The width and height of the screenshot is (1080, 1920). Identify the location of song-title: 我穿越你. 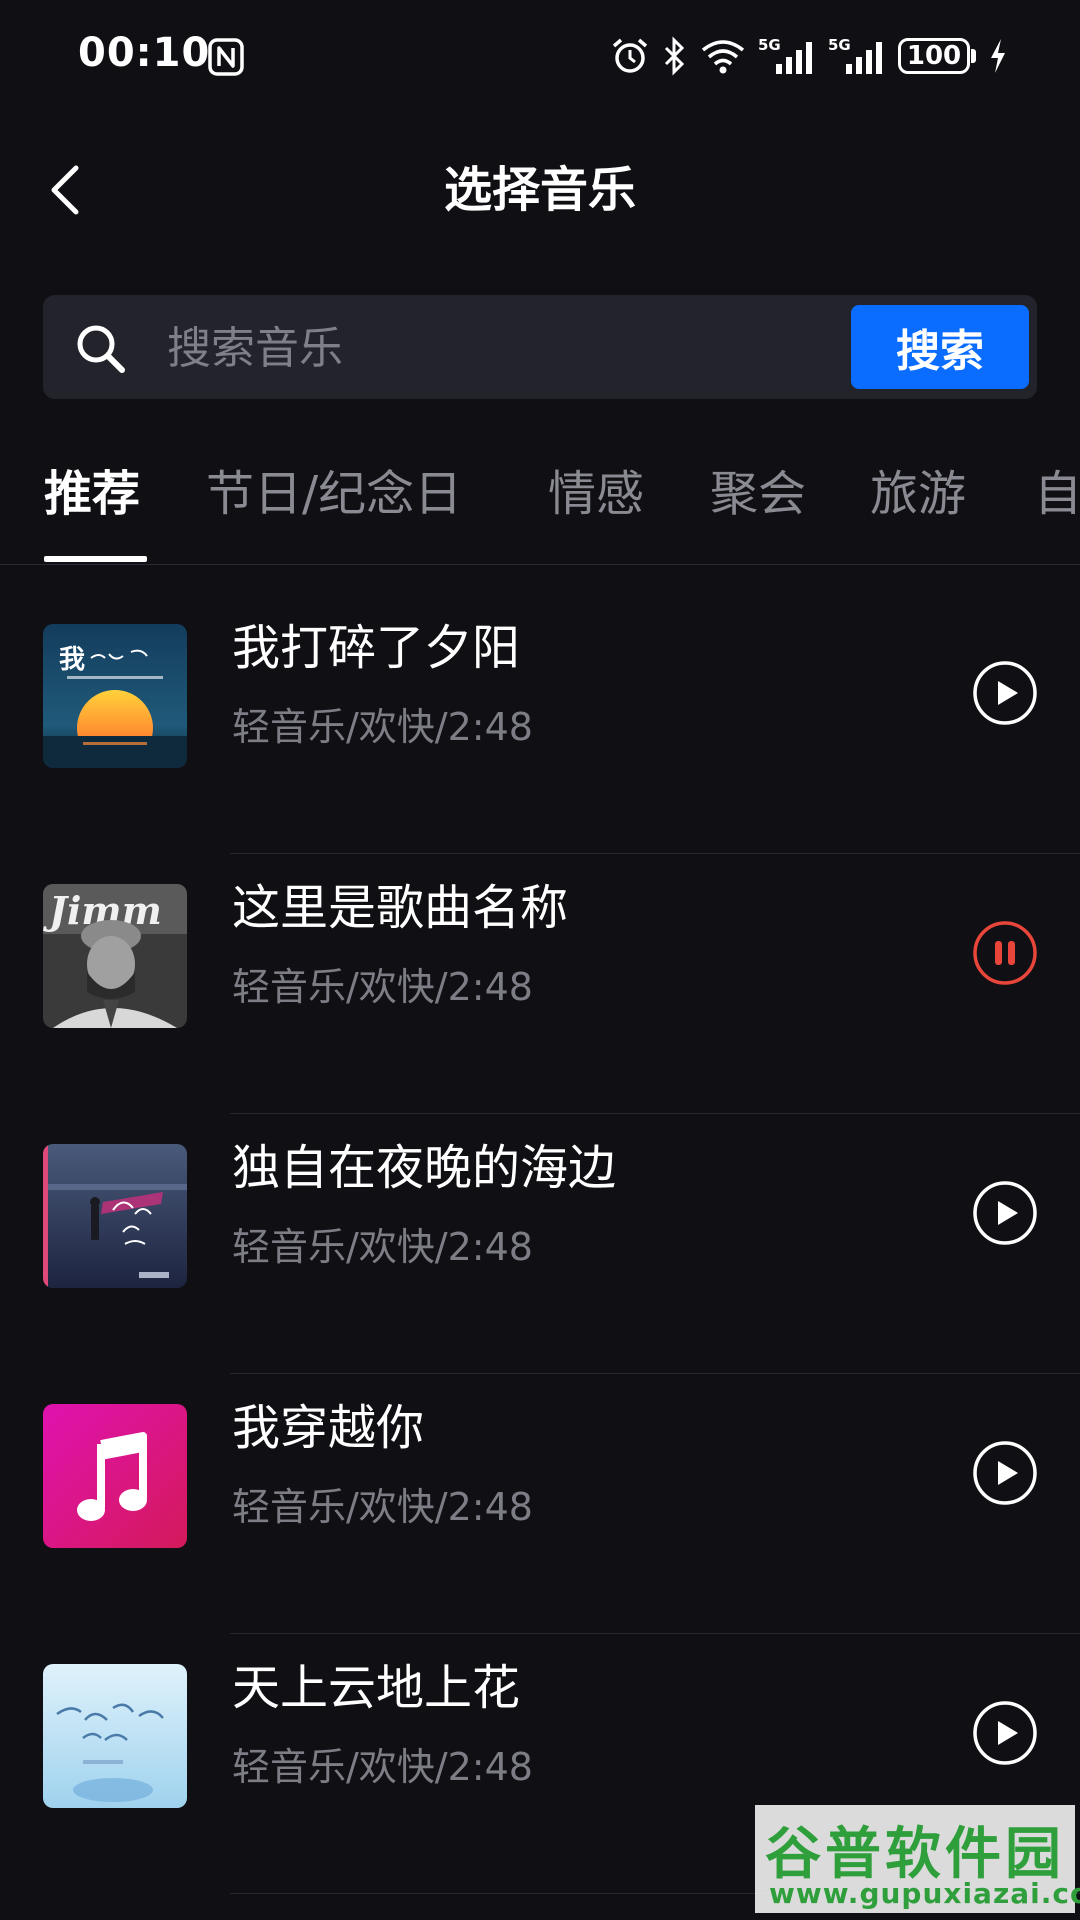
(328, 1428).